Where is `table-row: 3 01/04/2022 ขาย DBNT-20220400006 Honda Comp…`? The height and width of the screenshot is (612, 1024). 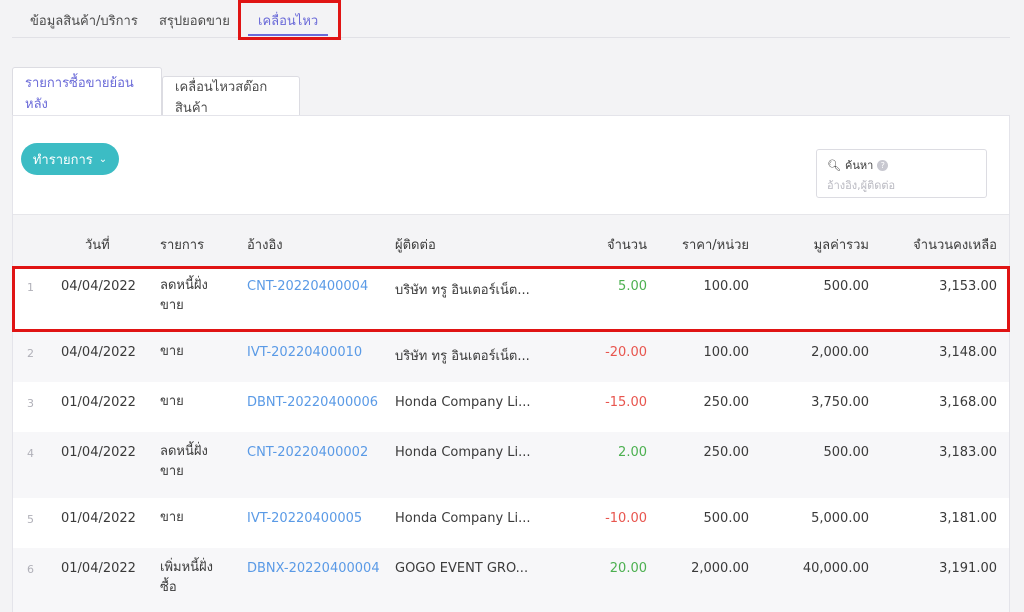 table-row: 3 01/04/2022 ขาย DBNT-20220400006 Honda Comp… is located at coordinates (511, 407).